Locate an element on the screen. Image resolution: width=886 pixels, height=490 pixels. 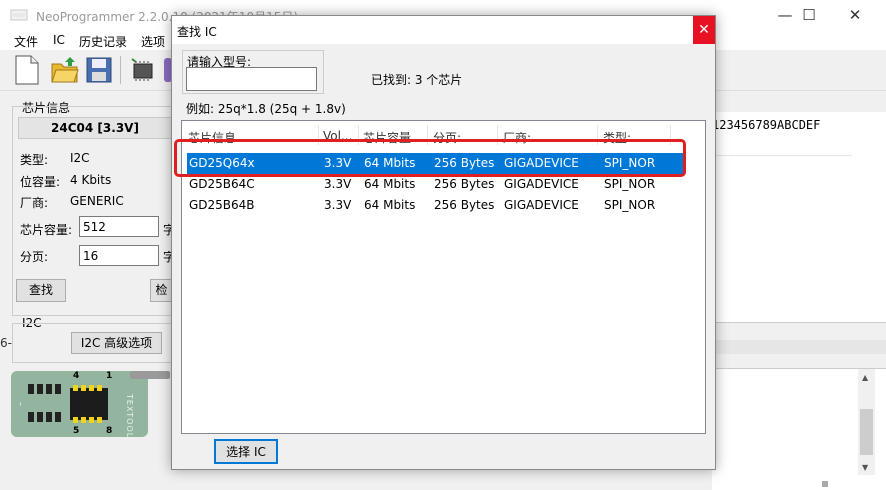
chip-page-field: 16 is located at coordinates (119, 255).